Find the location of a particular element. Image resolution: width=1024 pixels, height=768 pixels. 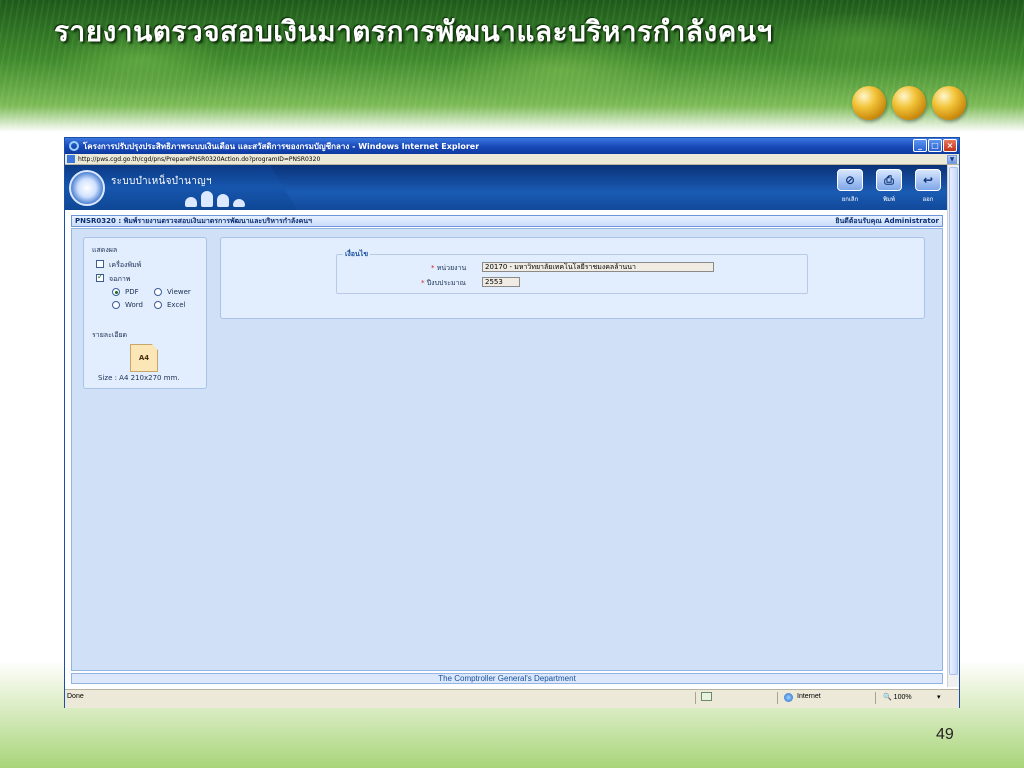

exit-label: ออก is located at coordinates (928, 199).